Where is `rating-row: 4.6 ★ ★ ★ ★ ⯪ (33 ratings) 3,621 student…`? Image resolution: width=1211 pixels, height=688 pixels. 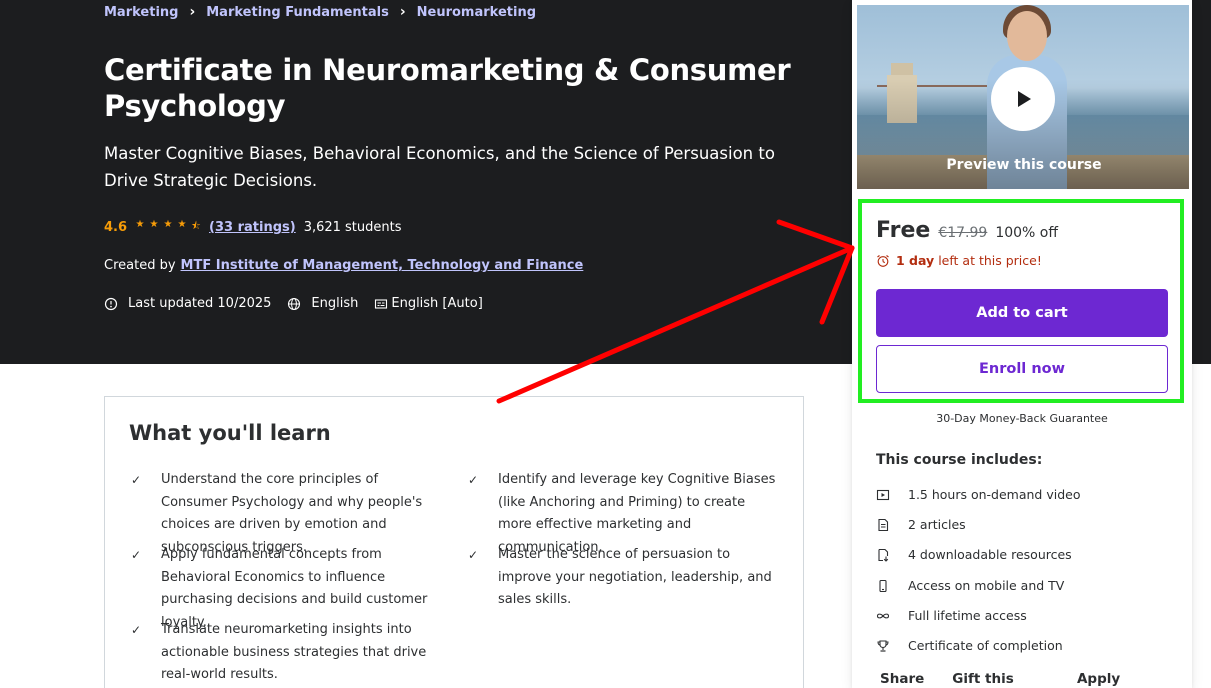 rating-row: 4.6 ★ ★ ★ ★ ⯪ (33 ratings) 3,621 student… is located at coordinates (253, 227).